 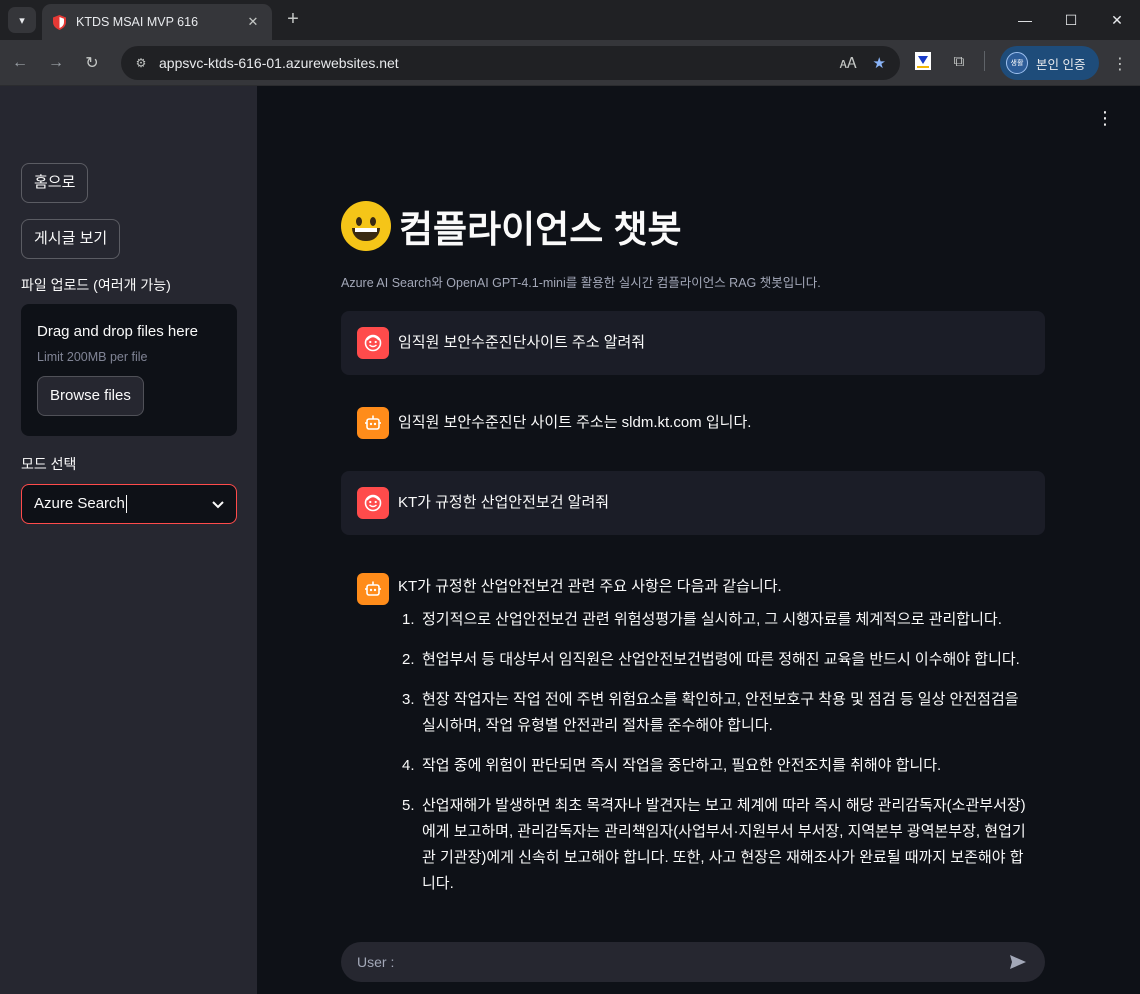 What do you see at coordinates (141, 63) in the screenshot?
I see `site-settings-icon: ⚙` at bounding box center [141, 63].